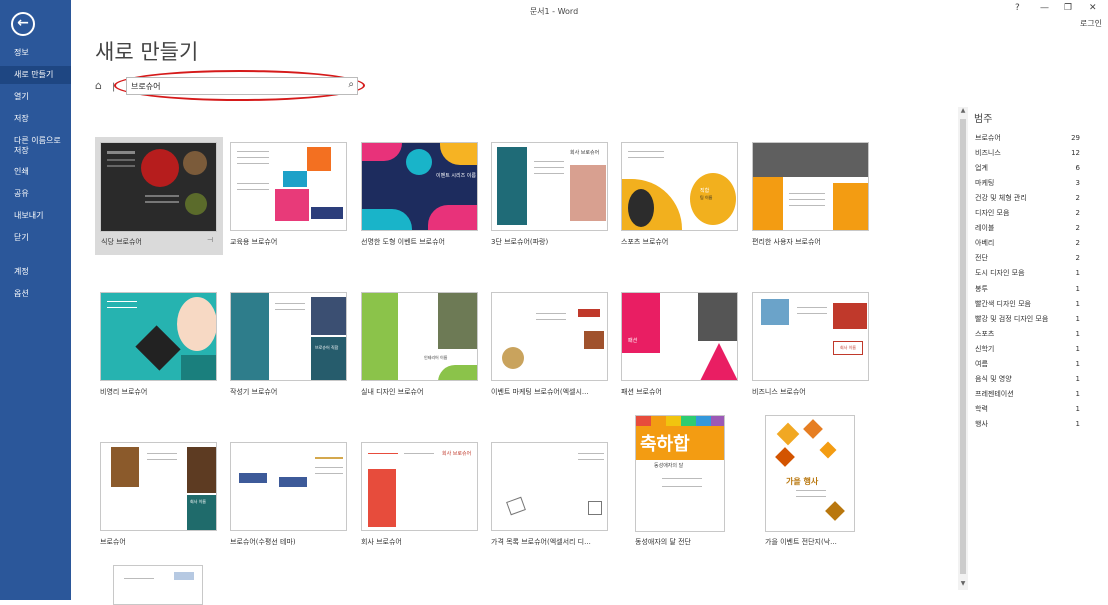 This screenshot has width=1108, height=605. Describe the element at coordinates (549, 186) in the screenshot. I see `template-thumbnail: 회사 브로슈어` at that location.